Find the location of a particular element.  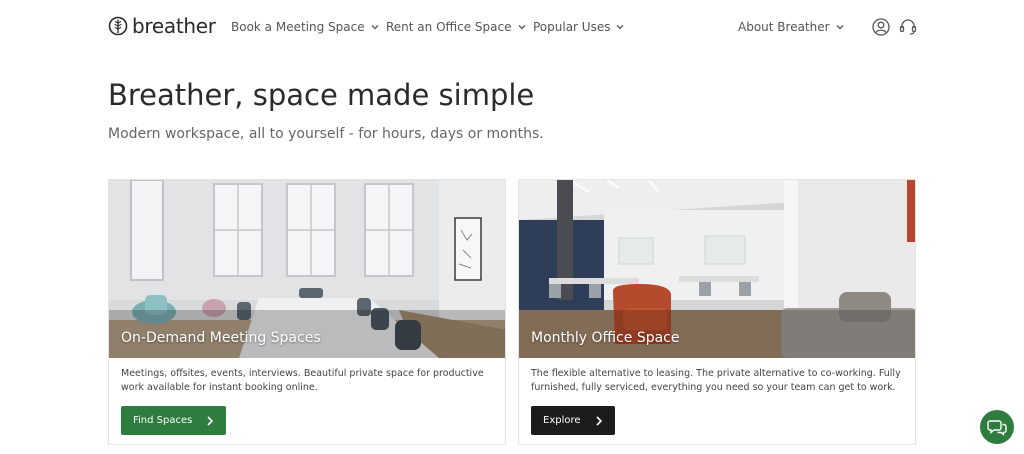

nav-rent-office-space: Rent an Office Space is located at coordinates (456, 27).